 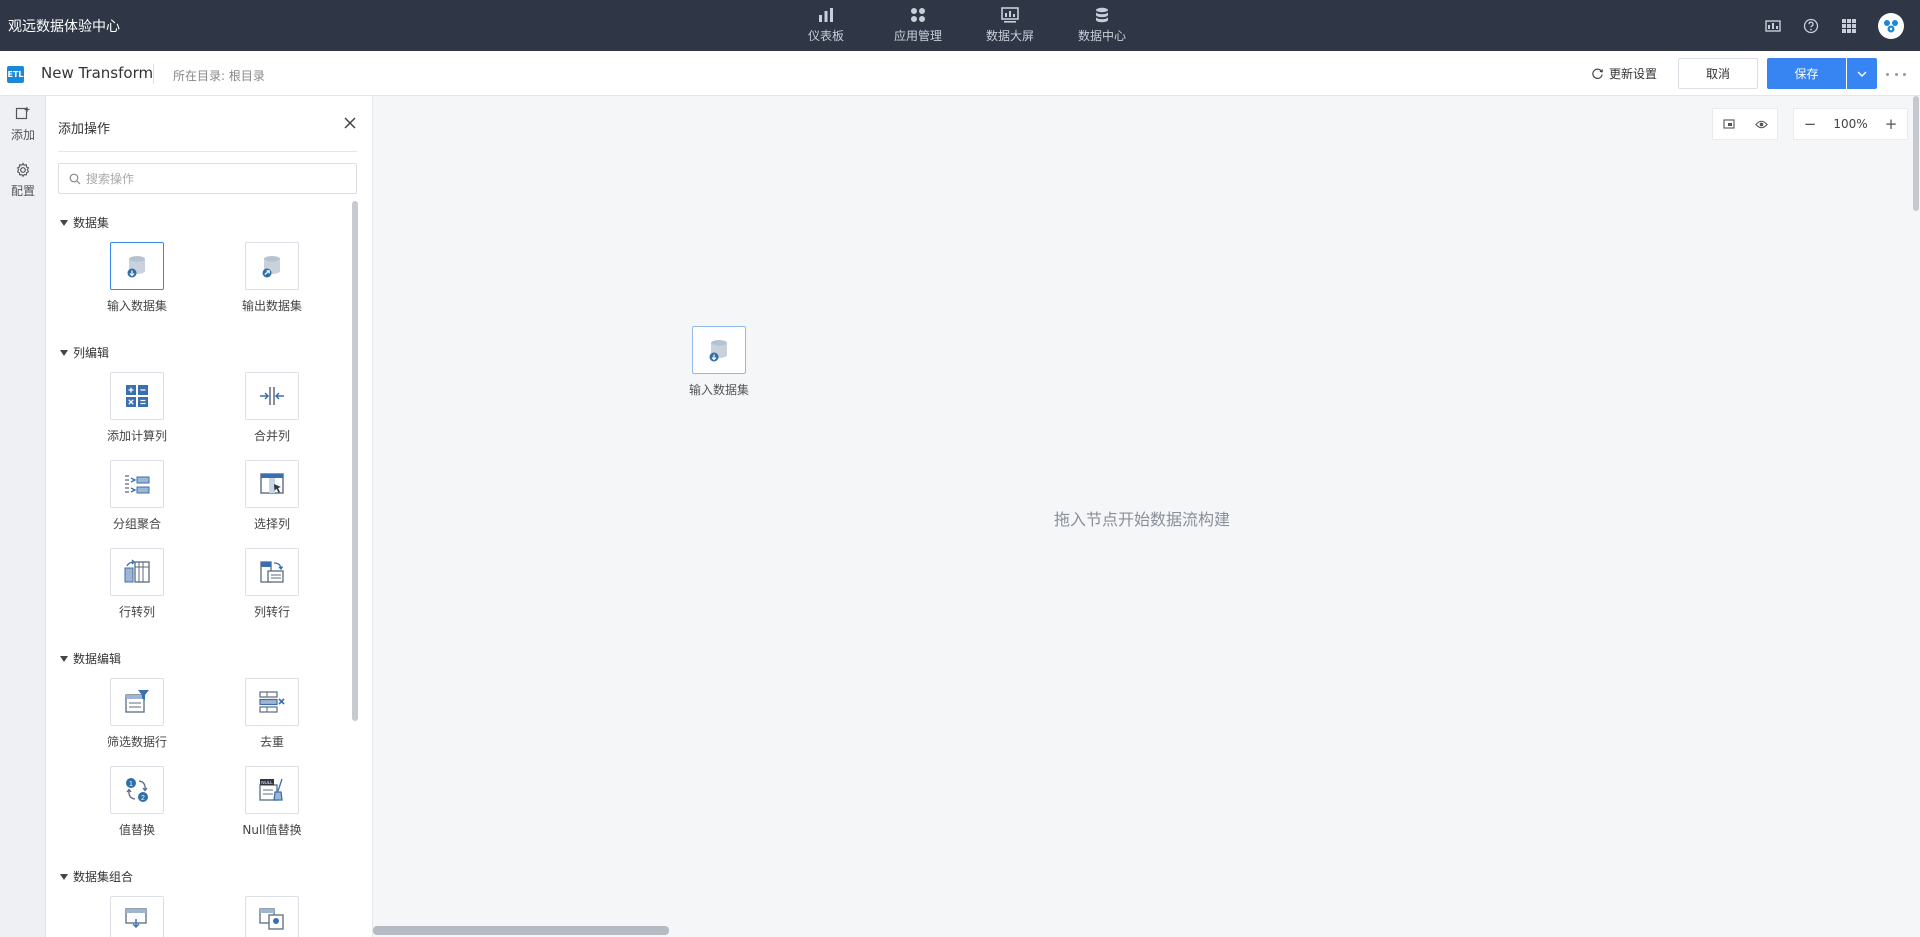 I want to click on op-label: 添加计算列, so click(x=136, y=436).